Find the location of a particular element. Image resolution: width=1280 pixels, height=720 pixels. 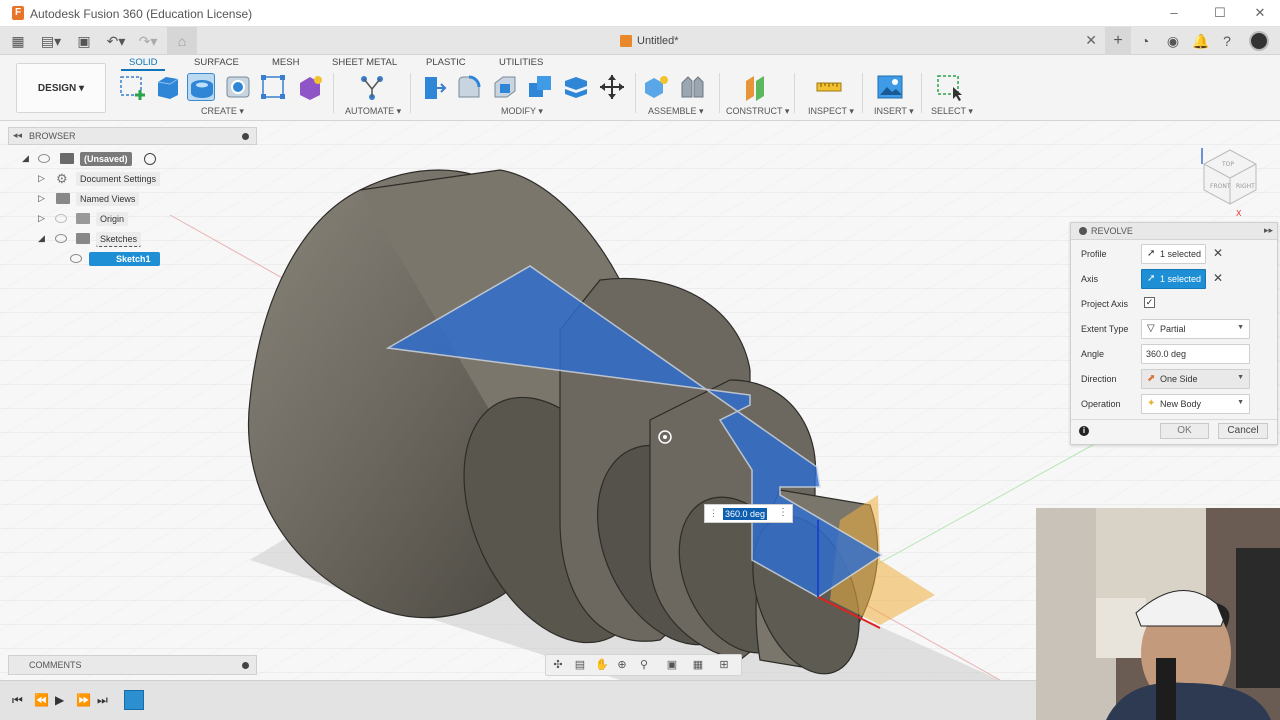

rectangular-pattern-icon is located at coordinates (273, 87).